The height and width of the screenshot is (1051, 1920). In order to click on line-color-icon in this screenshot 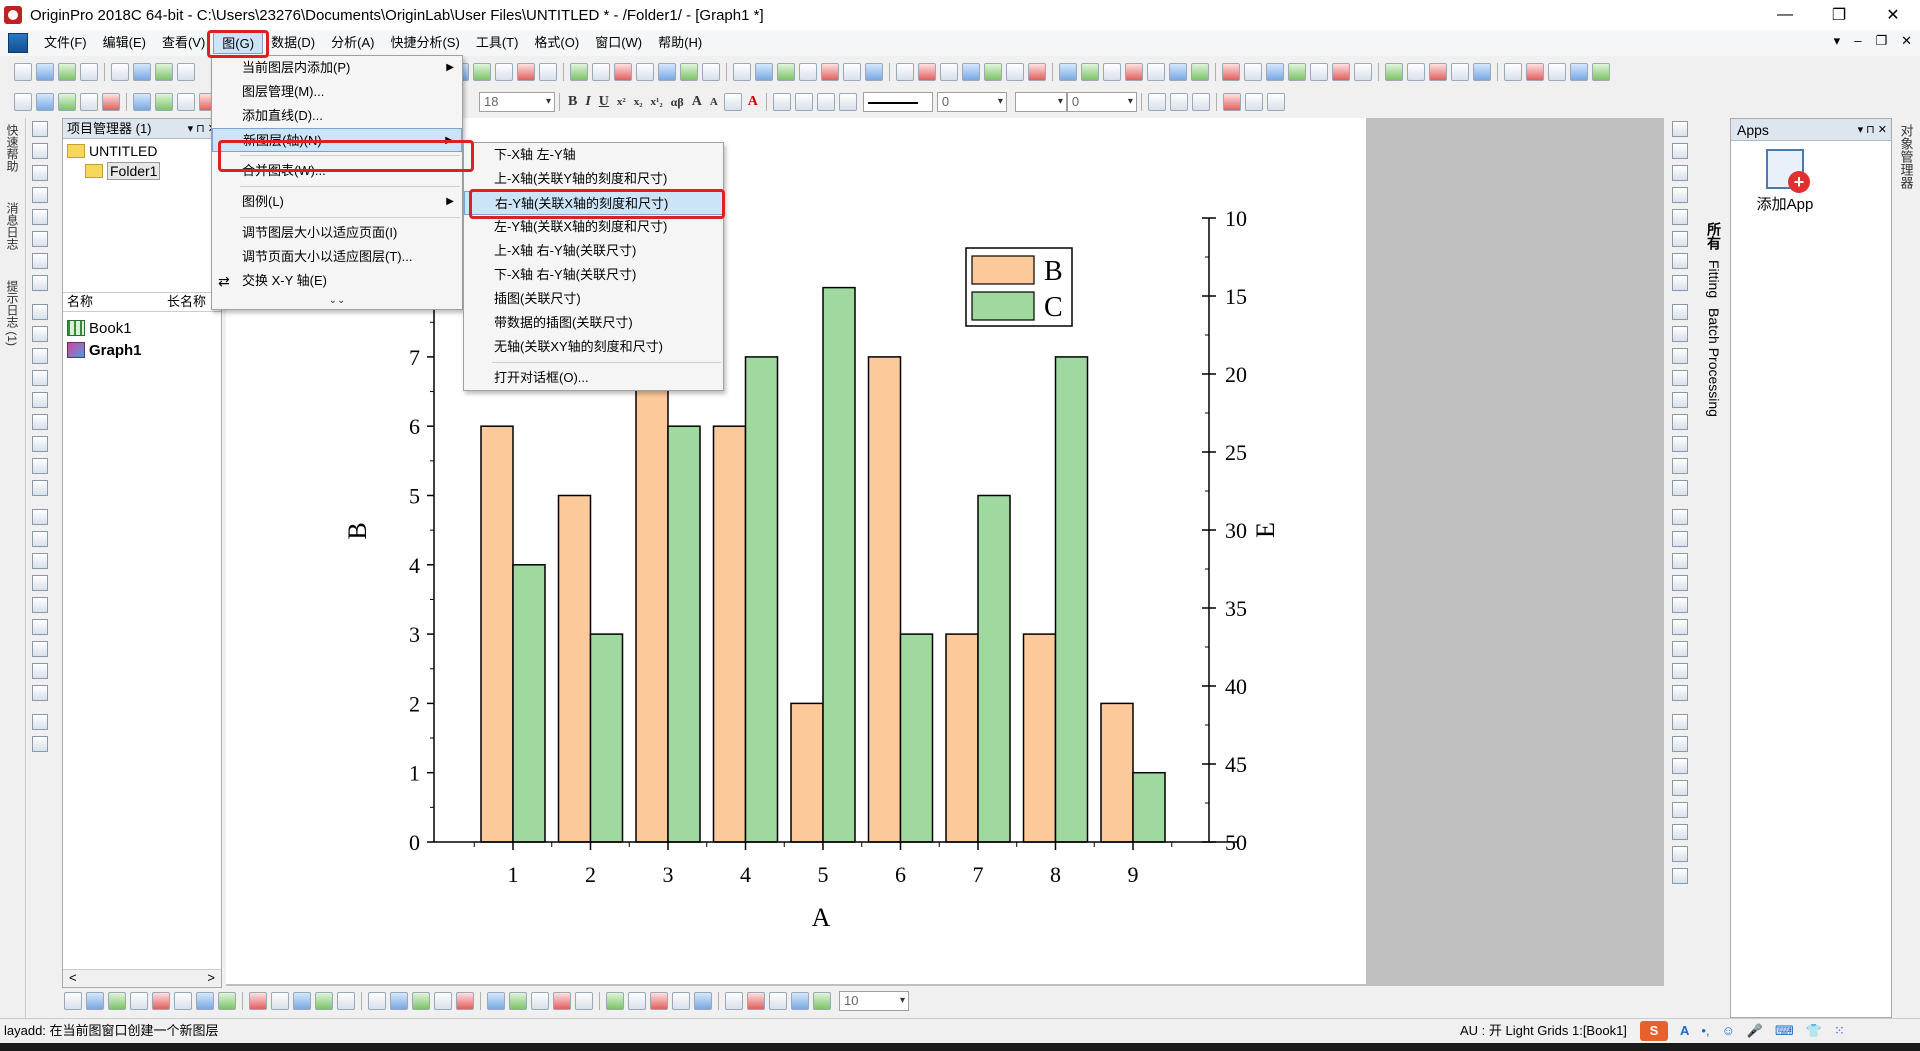, I will do `click(825, 102)`.